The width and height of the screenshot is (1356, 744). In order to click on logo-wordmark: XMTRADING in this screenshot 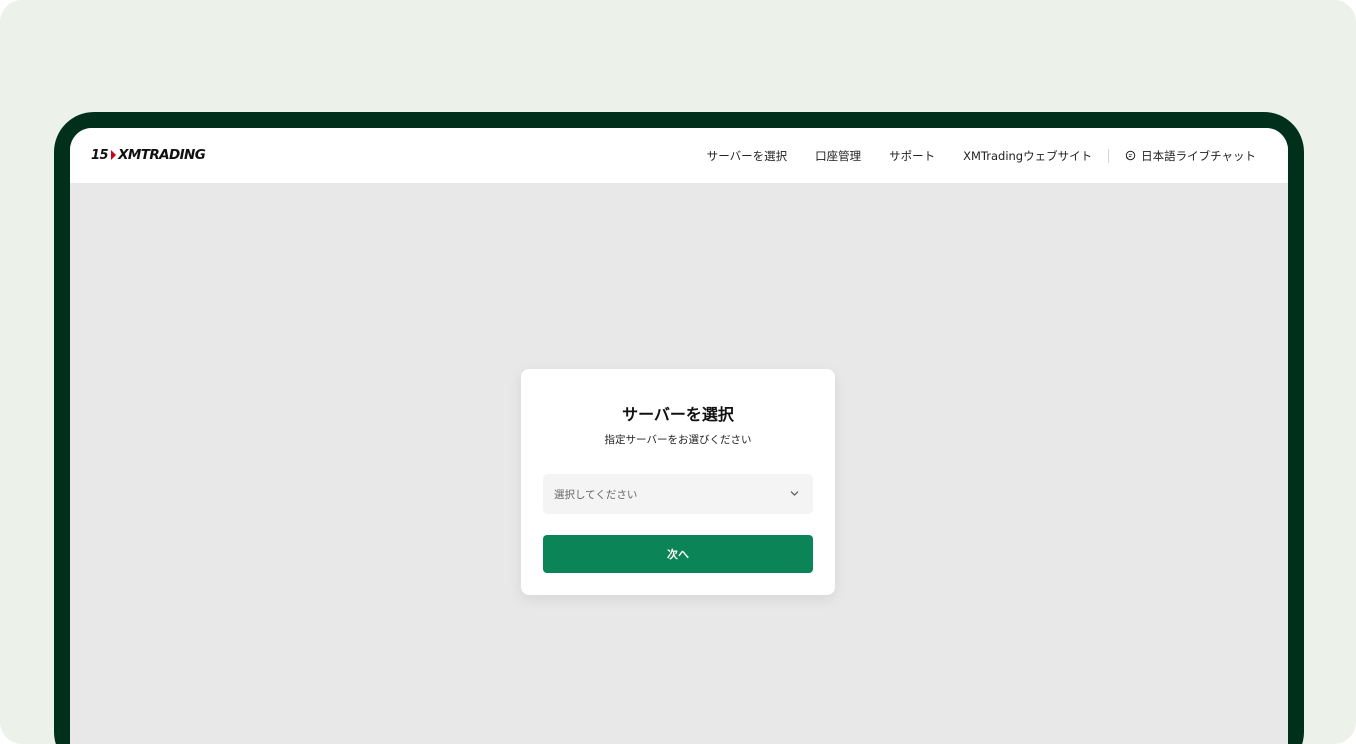, I will do `click(162, 155)`.